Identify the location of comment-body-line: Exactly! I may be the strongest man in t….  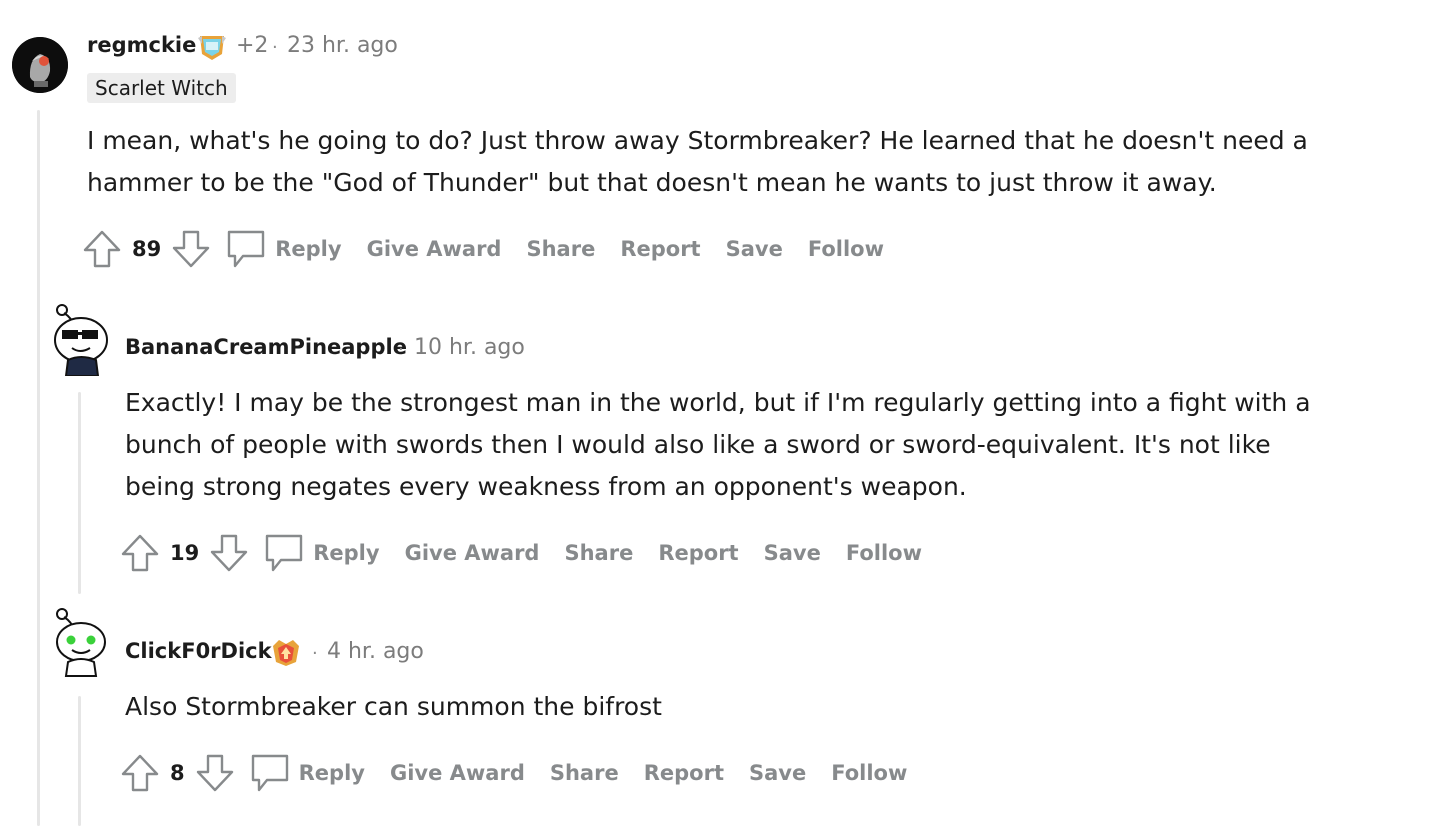
(718, 402).